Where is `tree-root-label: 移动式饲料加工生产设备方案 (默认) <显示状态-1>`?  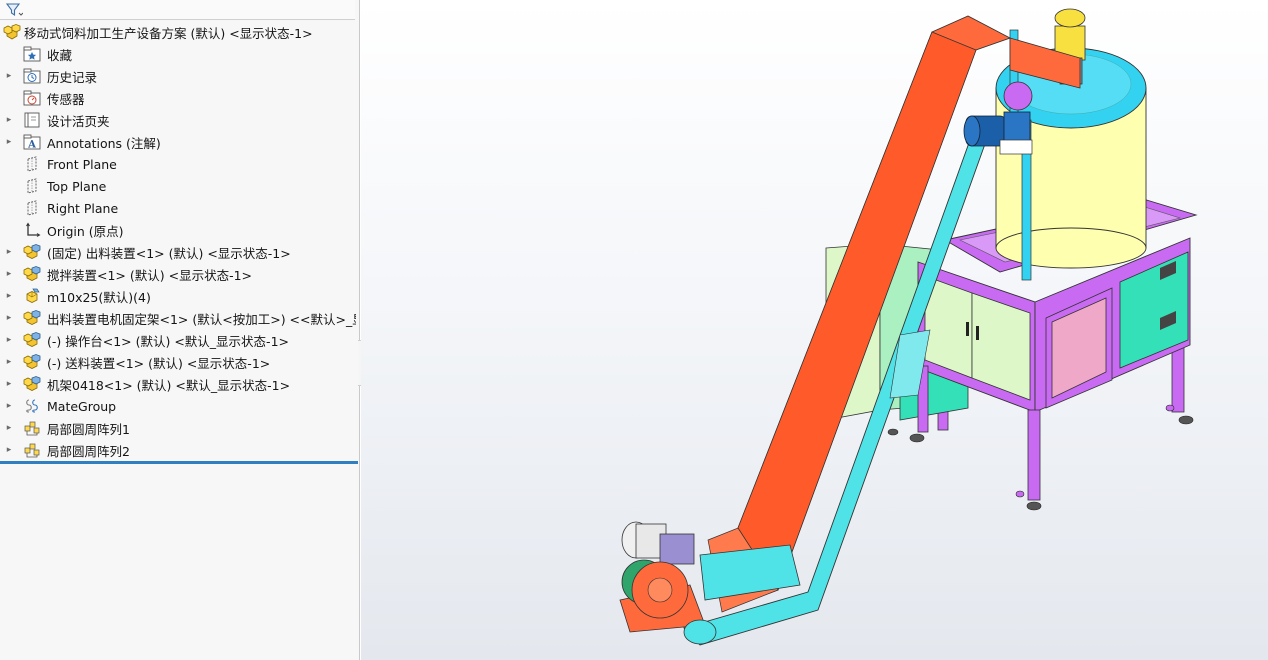 tree-root-label: 移动式饲料加工生产设备方案 (默认) <显示状态-1> is located at coordinates (168, 33).